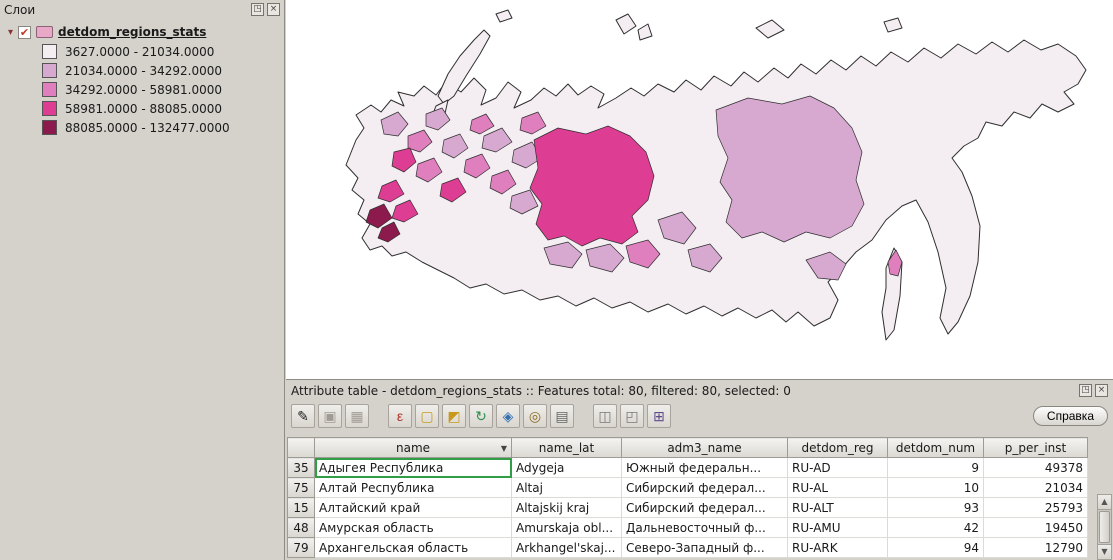  What do you see at coordinates (566, 507) in the screenshot?
I see `cell-name_lat: Altajskij kraj` at bounding box center [566, 507].